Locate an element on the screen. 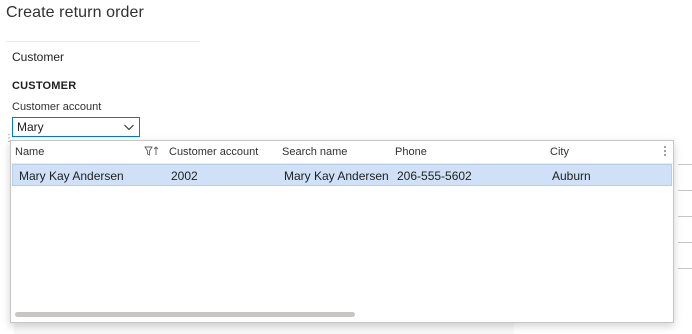  cell-phone: 206-555-5602 is located at coordinates (434, 176).